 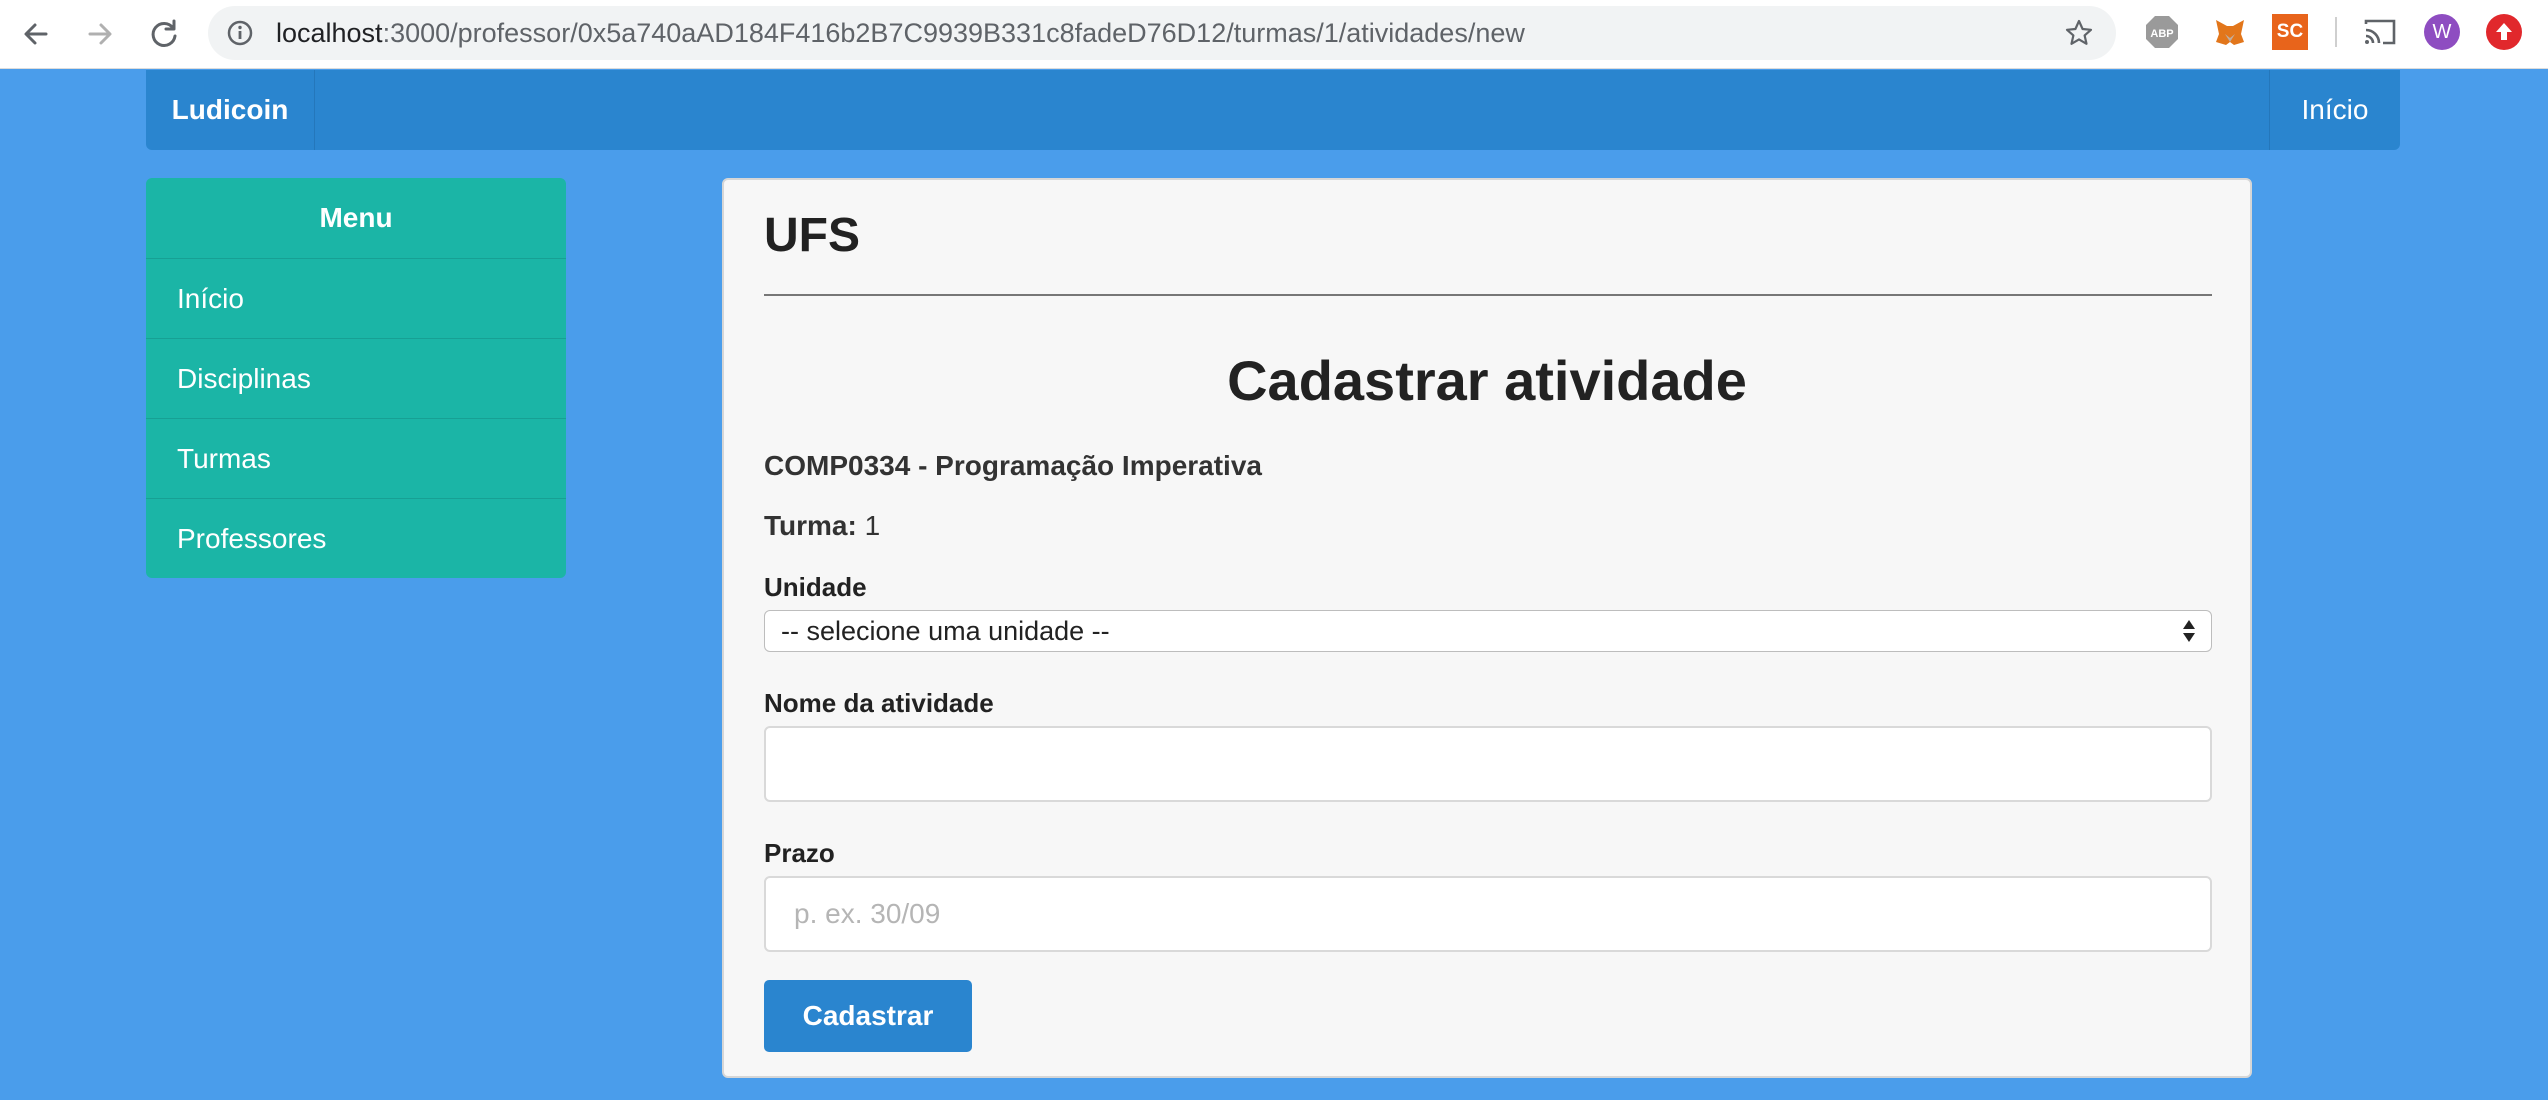 I want to click on select-arrows-icon, so click(x=2189, y=631).